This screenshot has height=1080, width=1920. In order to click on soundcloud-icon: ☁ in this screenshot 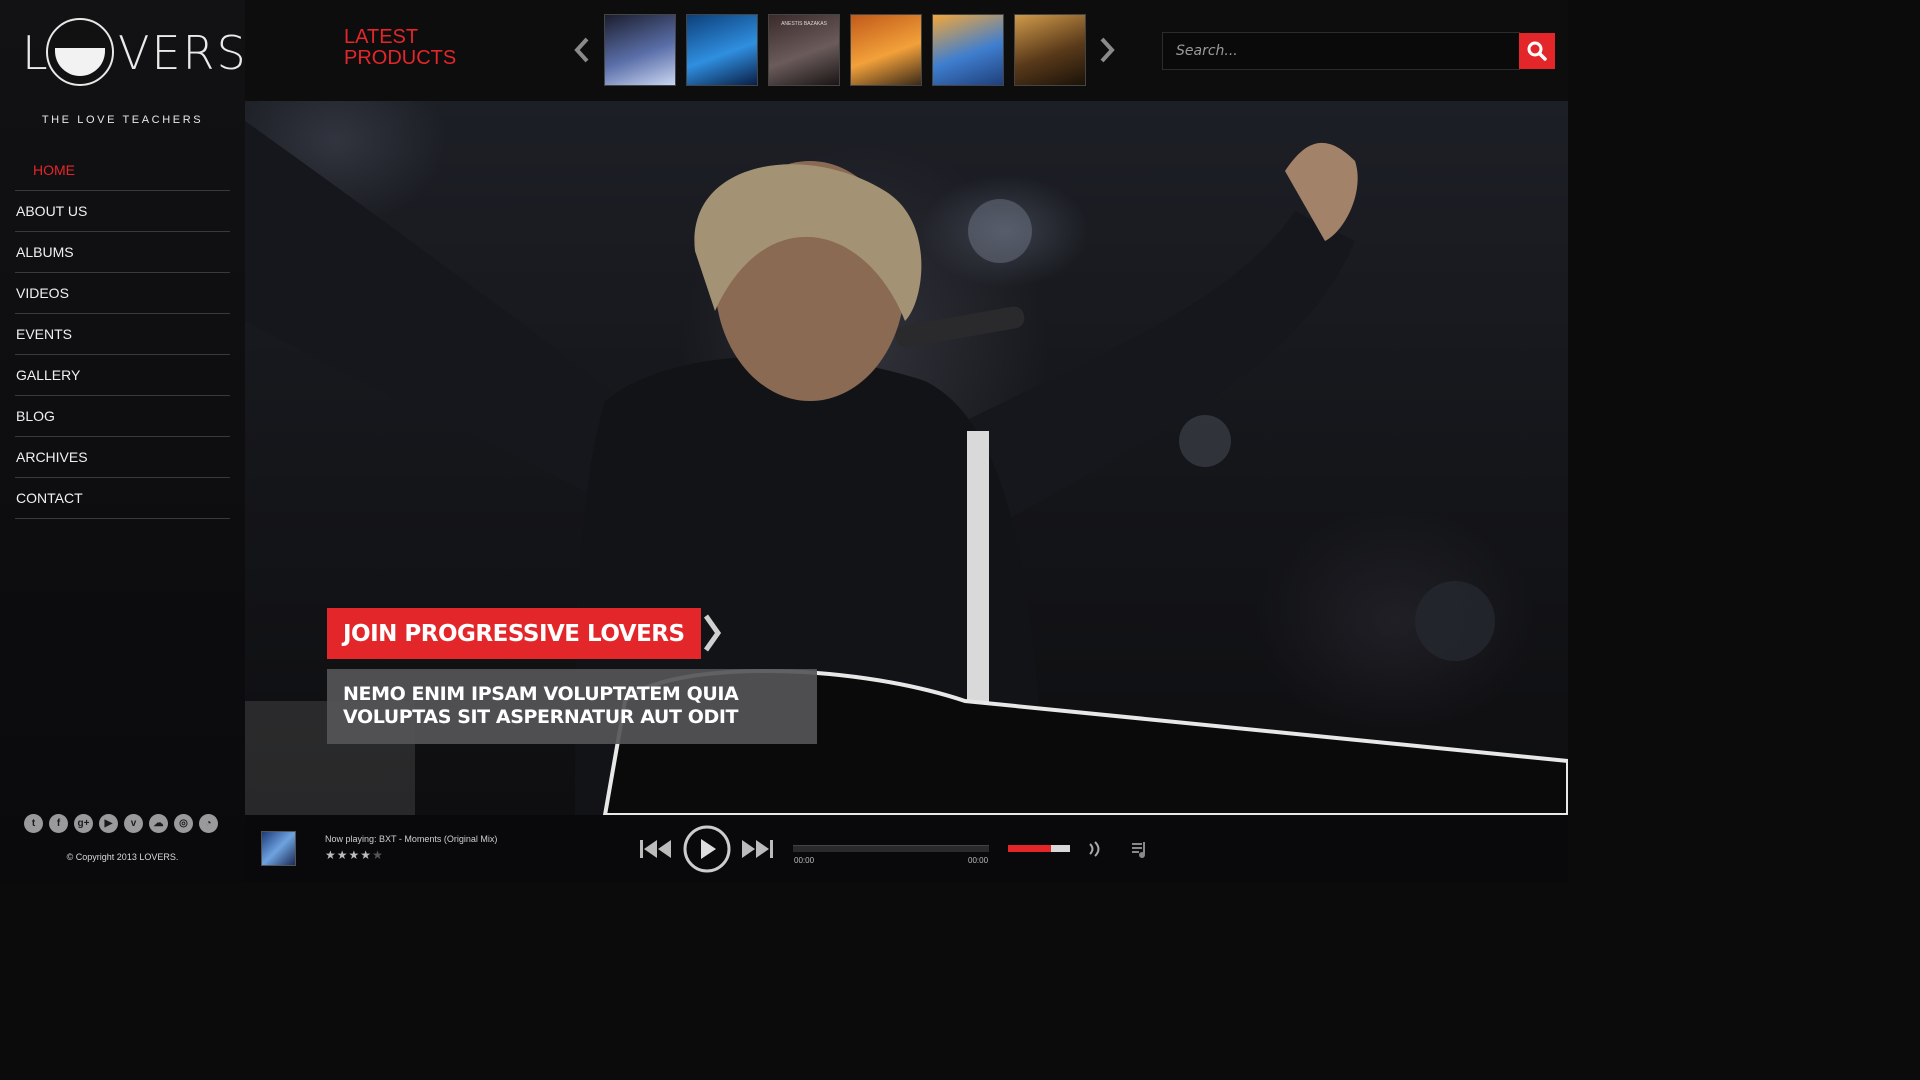, I will do `click(158, 823)`.